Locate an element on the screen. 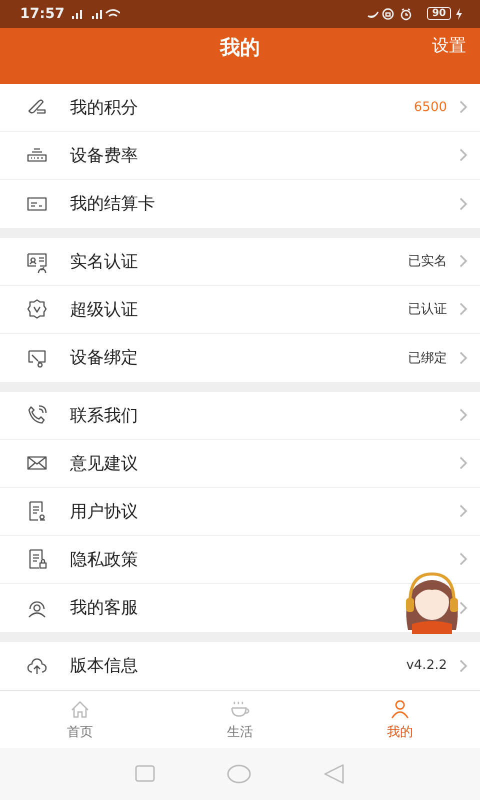  row-value: v4.2.2 is located at coordinates (426, 666).